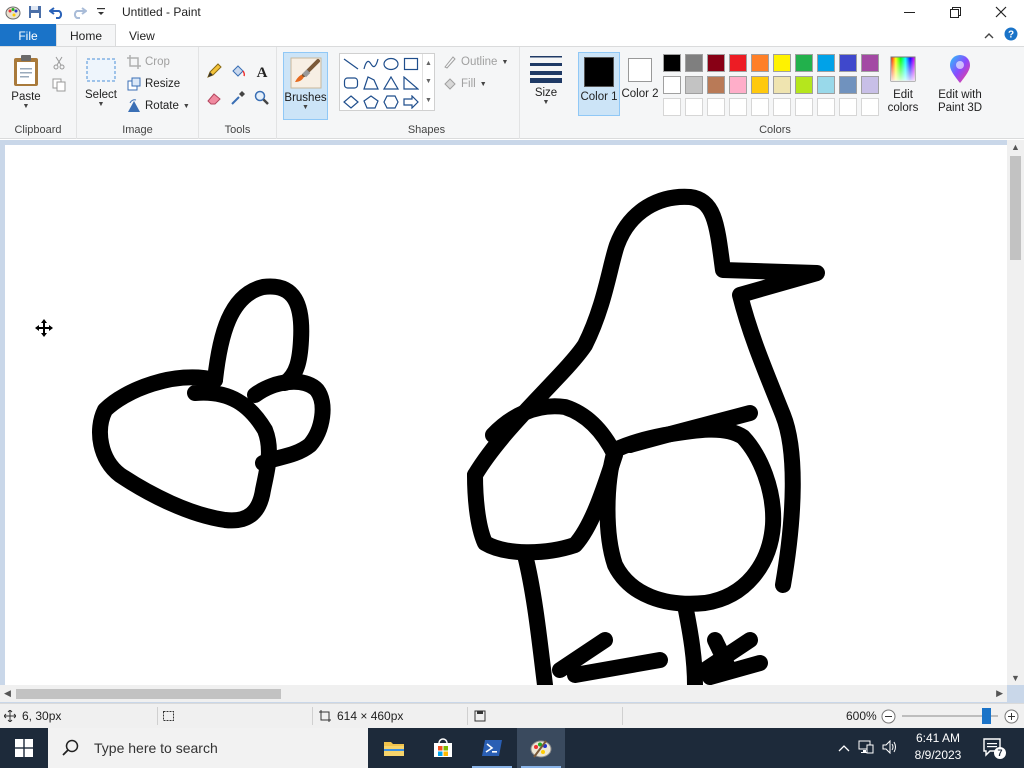  What do you see at coordinates (411, 83) in the screenshot?
I see `right-triangle-shape-icon` at bounding box center [411, 83].